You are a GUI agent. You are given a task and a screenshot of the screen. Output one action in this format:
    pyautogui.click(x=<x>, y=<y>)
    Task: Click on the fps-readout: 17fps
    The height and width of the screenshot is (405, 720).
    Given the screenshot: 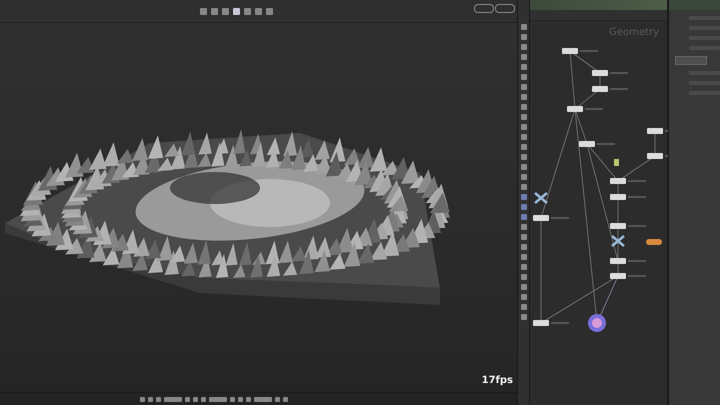 What is the action you would take?
    pyautogui.click(x=497, y=380)
    